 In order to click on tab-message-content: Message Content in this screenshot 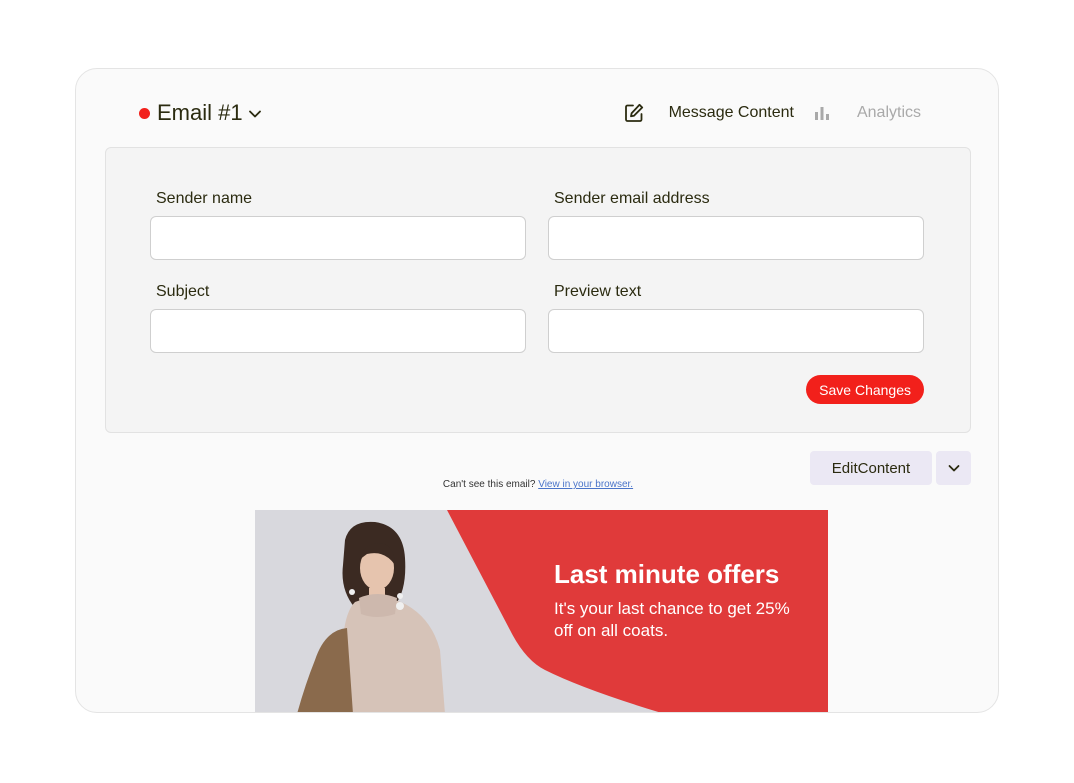, I will do `click(709, 113)`.